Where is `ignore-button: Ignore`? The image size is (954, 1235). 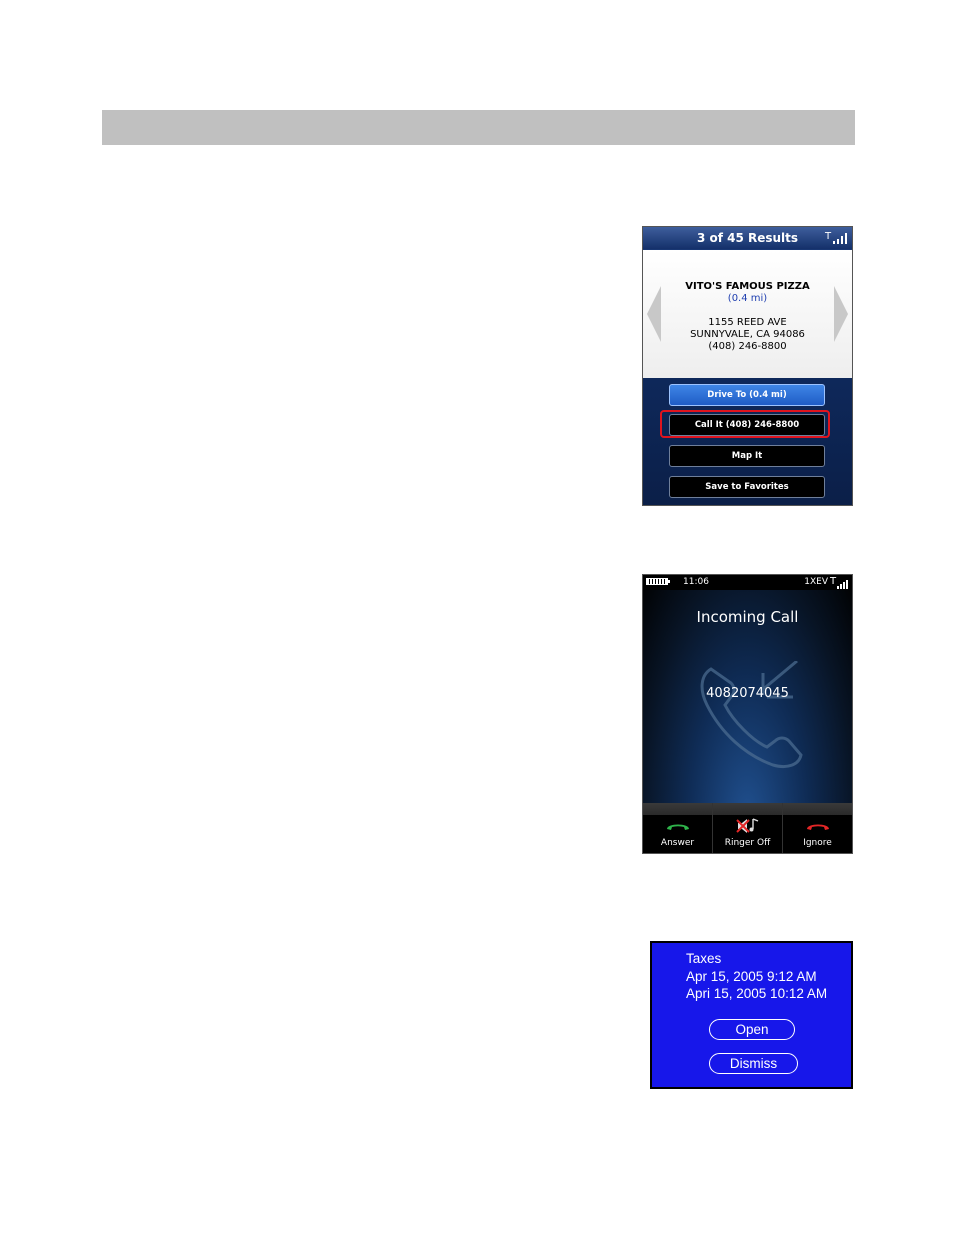 ignore-button: Ignore is located at coordinates (817, 828).